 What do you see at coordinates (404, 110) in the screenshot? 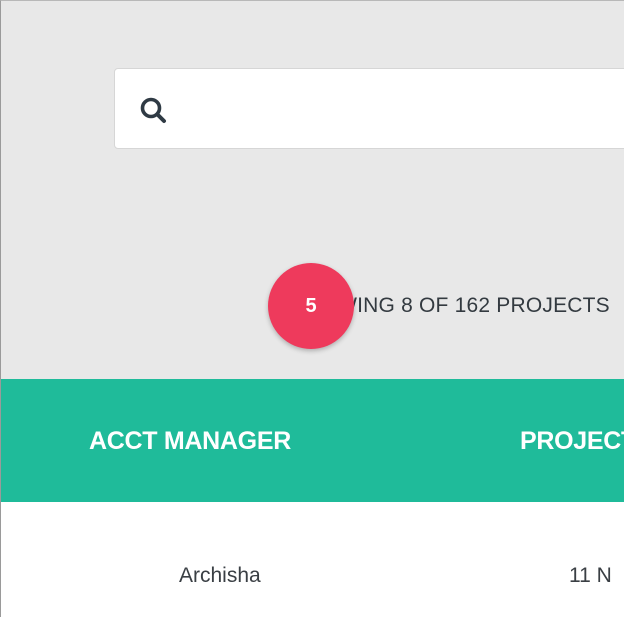
I see `search-input` at bounding box center [404, 110].